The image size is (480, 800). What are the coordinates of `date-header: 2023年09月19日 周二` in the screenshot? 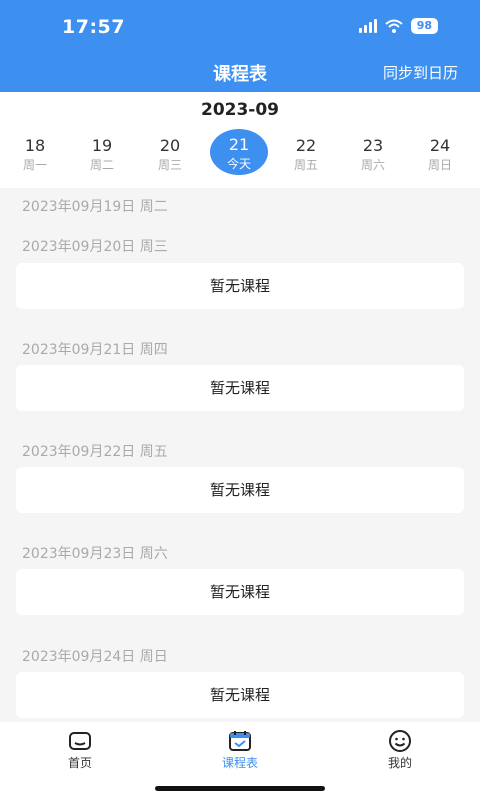 It's located at (95, 207).